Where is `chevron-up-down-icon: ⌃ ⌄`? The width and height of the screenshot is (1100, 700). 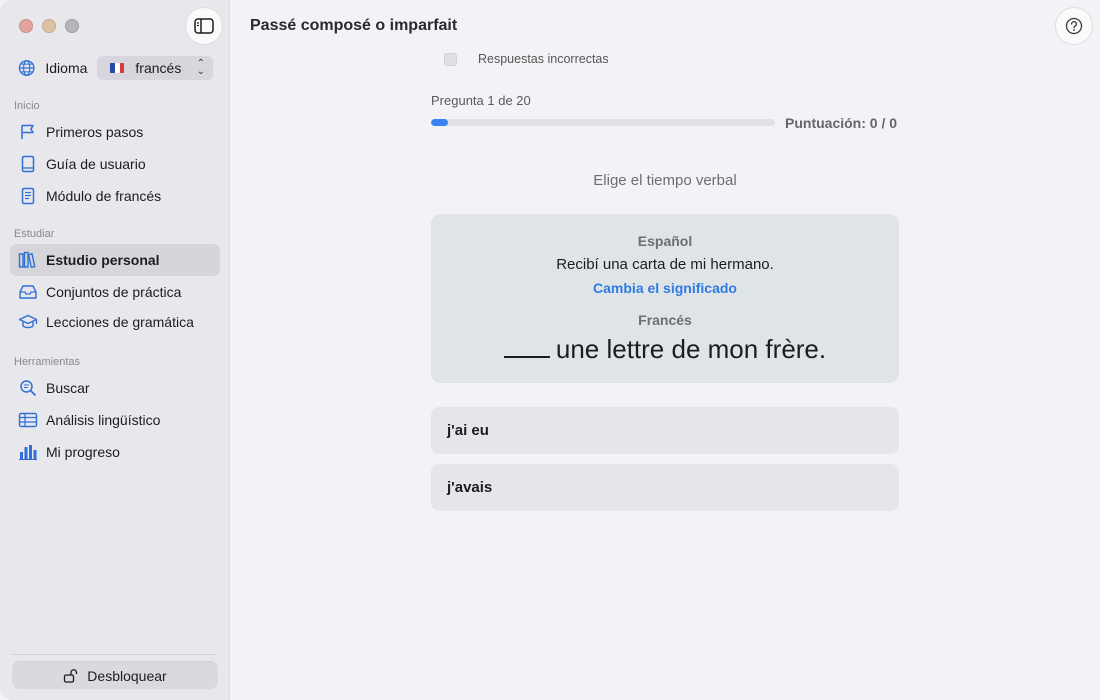 chevron-up-down-icon: ⌃ ⌄ is located at coordinates (200, 67).